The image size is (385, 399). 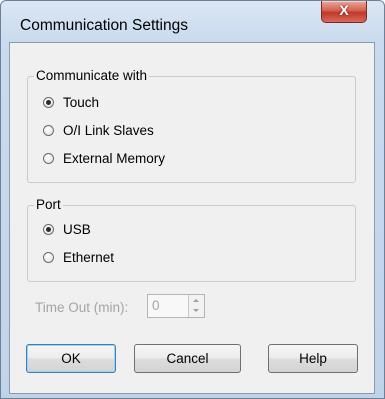 I want to click on ok-button: OK, so click(x=71, y=358).